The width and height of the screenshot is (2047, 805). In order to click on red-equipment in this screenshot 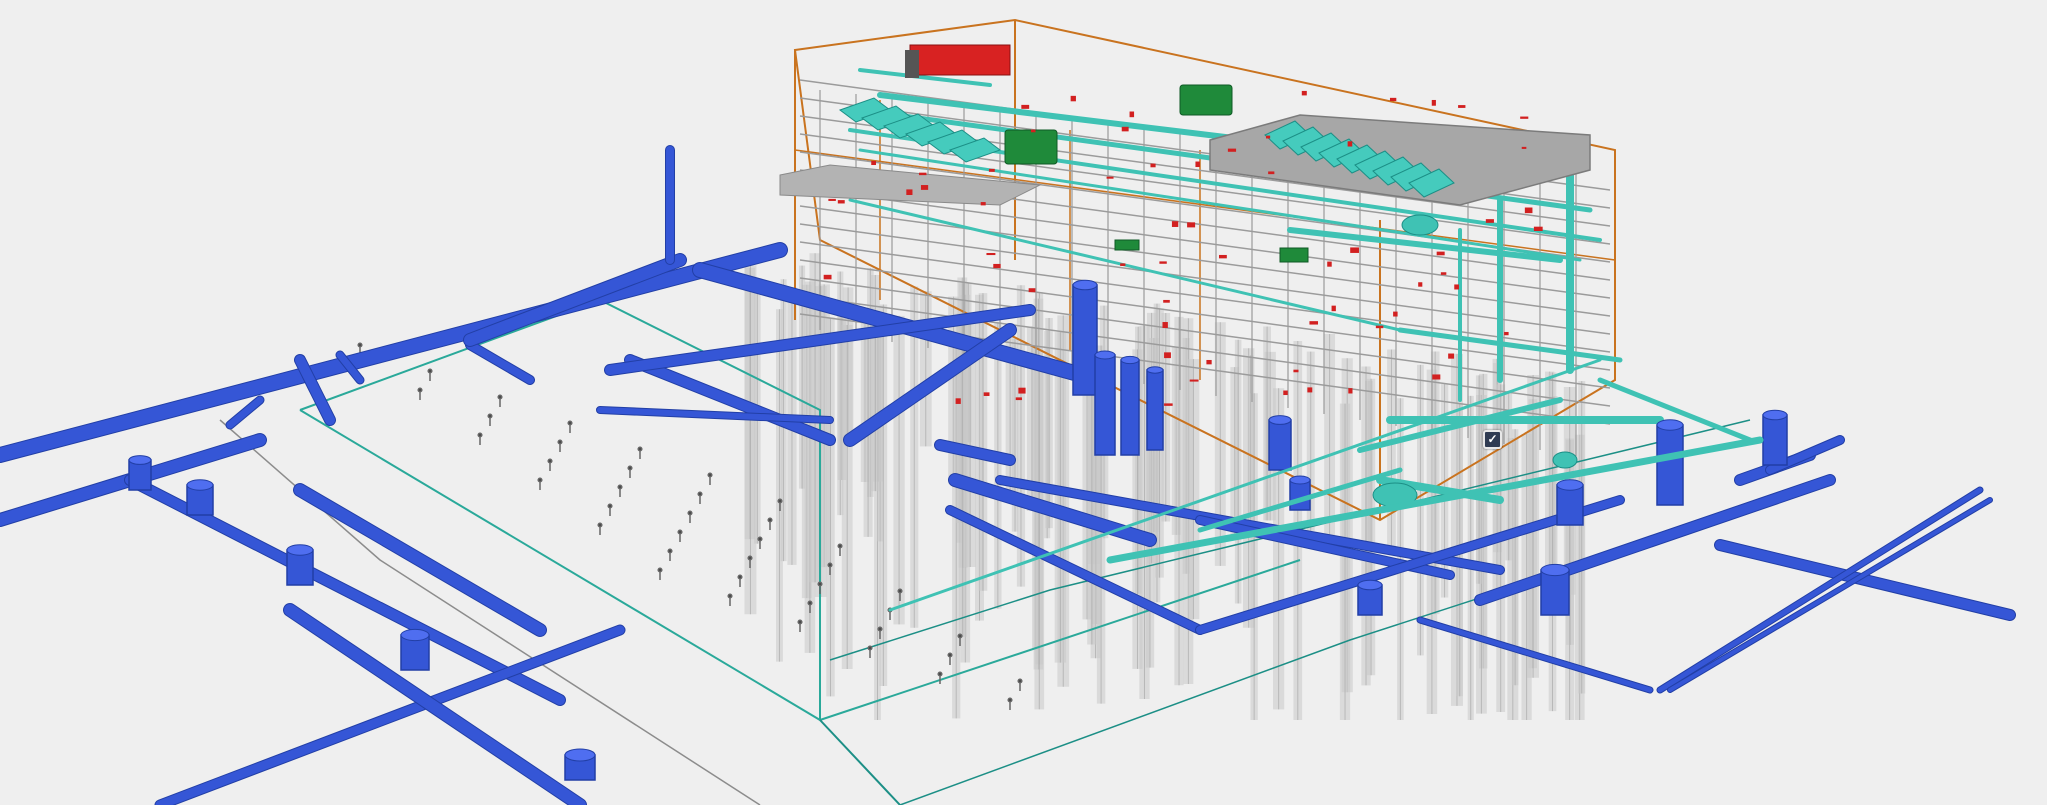, I will do `click(958, 61)`.